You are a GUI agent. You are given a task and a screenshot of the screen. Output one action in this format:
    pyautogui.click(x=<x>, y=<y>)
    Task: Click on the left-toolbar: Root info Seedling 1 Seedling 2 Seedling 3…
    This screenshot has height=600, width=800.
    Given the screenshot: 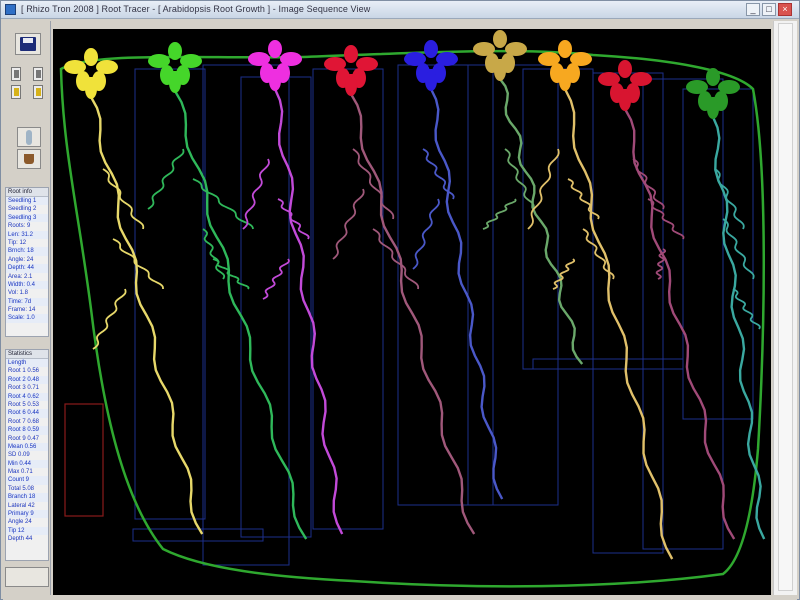 What is the action you would take?
    pyautogui.click(x=27, y=308)
    